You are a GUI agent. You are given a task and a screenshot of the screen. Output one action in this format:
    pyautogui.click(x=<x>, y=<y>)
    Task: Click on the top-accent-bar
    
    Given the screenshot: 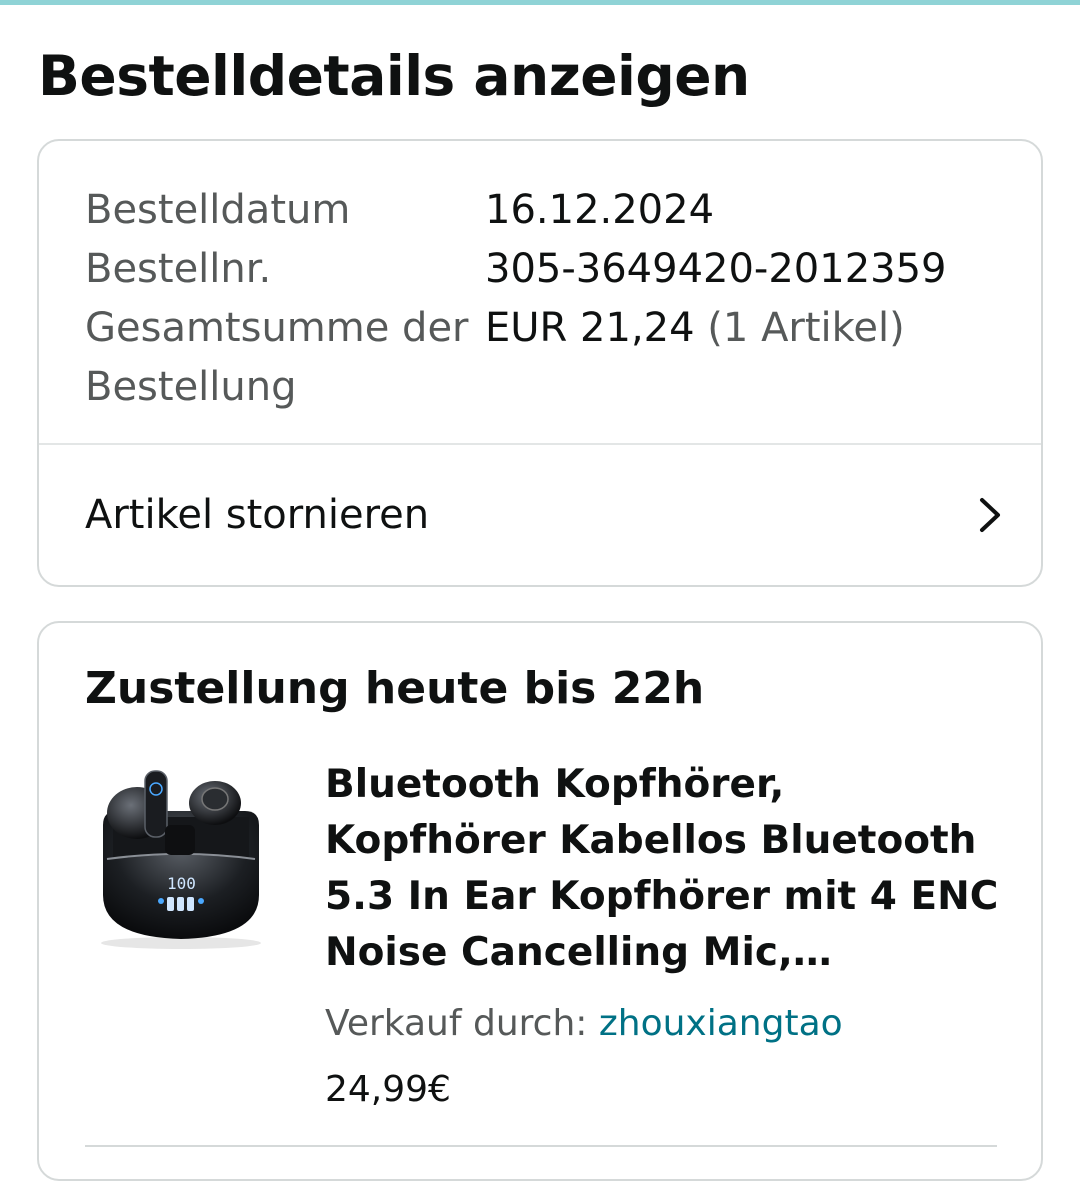 What is the action you would take?
    pyautogui.click(x=540, y=2)
    